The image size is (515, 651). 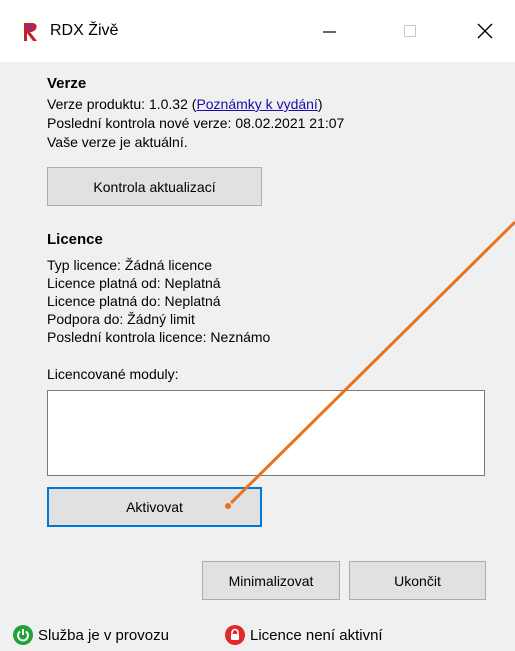 I want to click on license-status: Licence není aktivní, so click(x=304, y=635).